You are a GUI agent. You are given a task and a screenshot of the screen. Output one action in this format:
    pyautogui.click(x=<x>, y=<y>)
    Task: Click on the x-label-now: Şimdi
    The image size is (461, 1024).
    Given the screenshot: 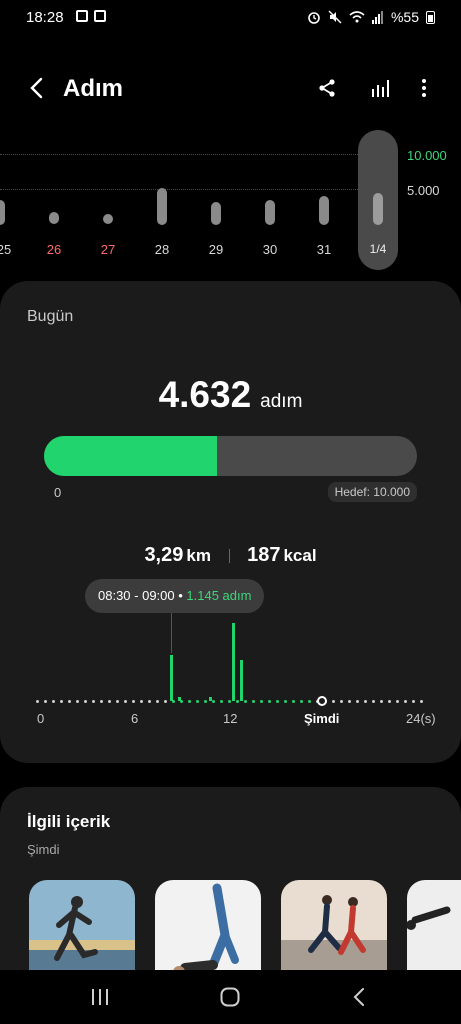 What is the action you would take?
    pyautogui.click(x=322, y=718)
    